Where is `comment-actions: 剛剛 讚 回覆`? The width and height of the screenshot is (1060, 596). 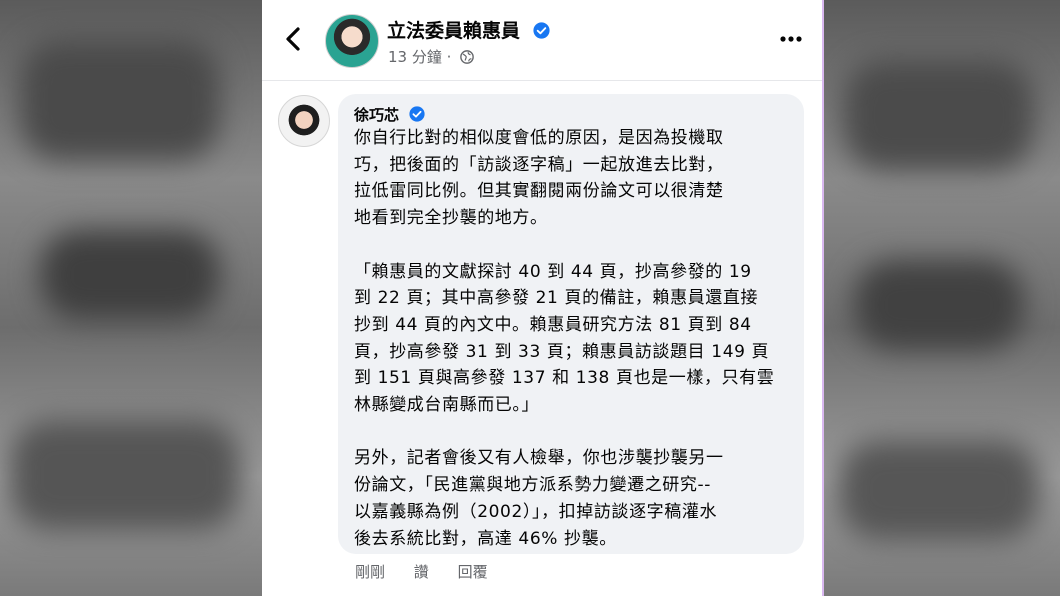
comment-actions: 剛剛 讚 回覆 is located at coordinates (433, 571).